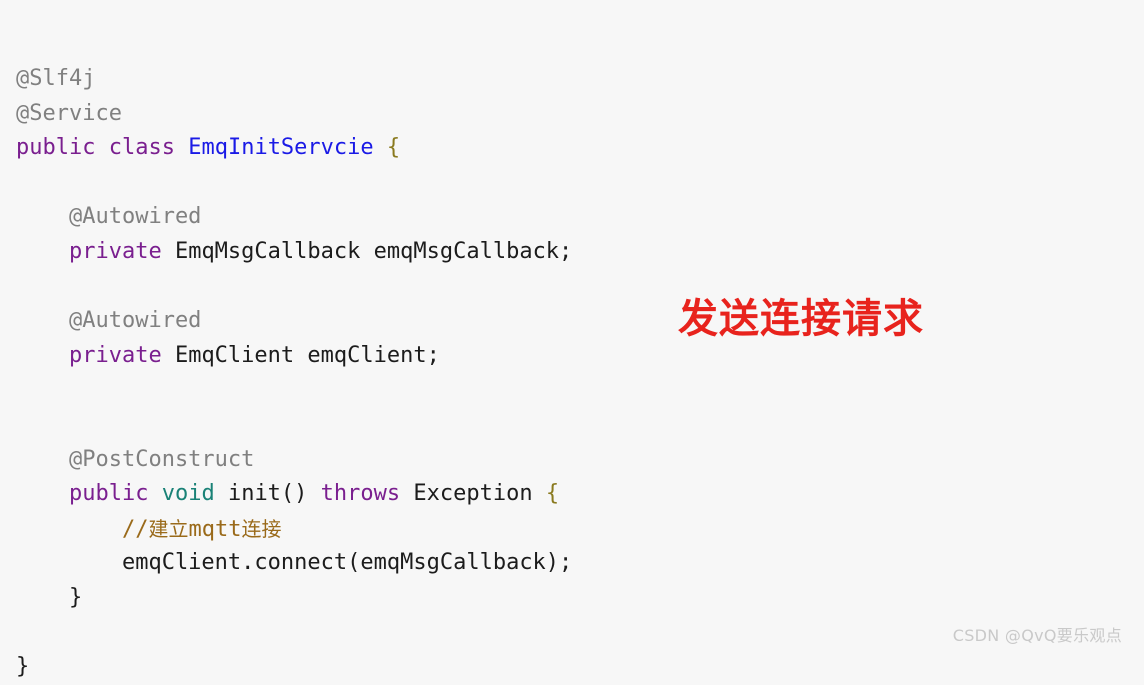  I want to click on code-line: public void init() throws Exception {, so click(294, 494).